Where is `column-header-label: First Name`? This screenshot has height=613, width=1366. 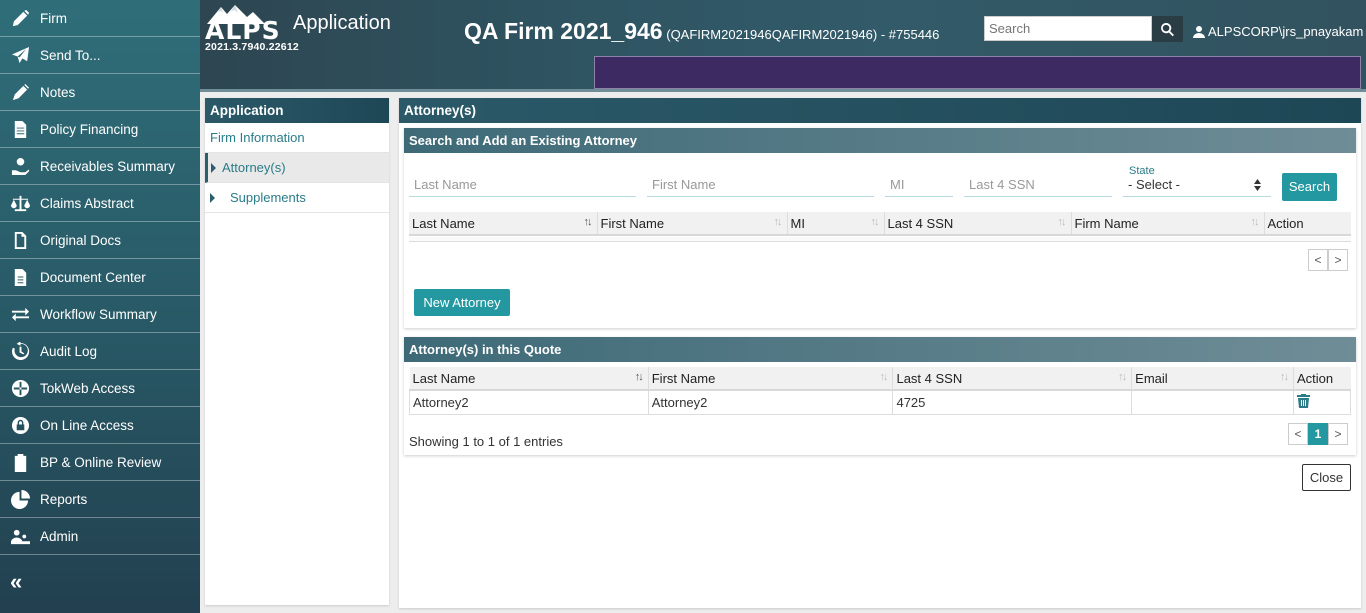 column-header-label: First Name is located at coordinates (632, 223).